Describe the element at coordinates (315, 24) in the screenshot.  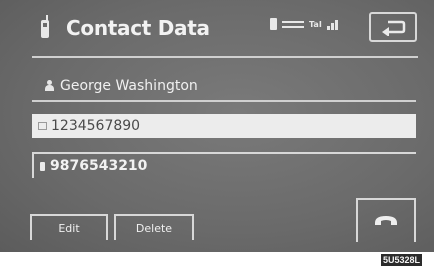
I see `status-text: TaI` at that location.